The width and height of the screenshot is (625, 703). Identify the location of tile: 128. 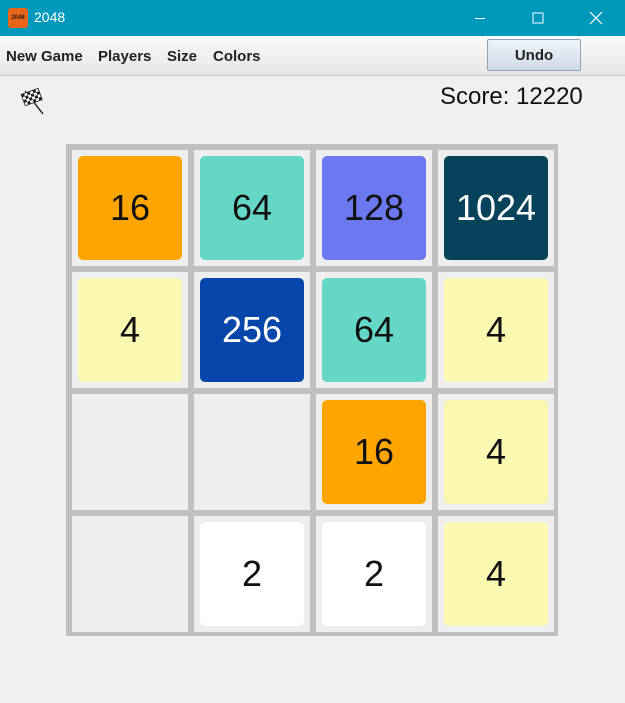
(374, 208).